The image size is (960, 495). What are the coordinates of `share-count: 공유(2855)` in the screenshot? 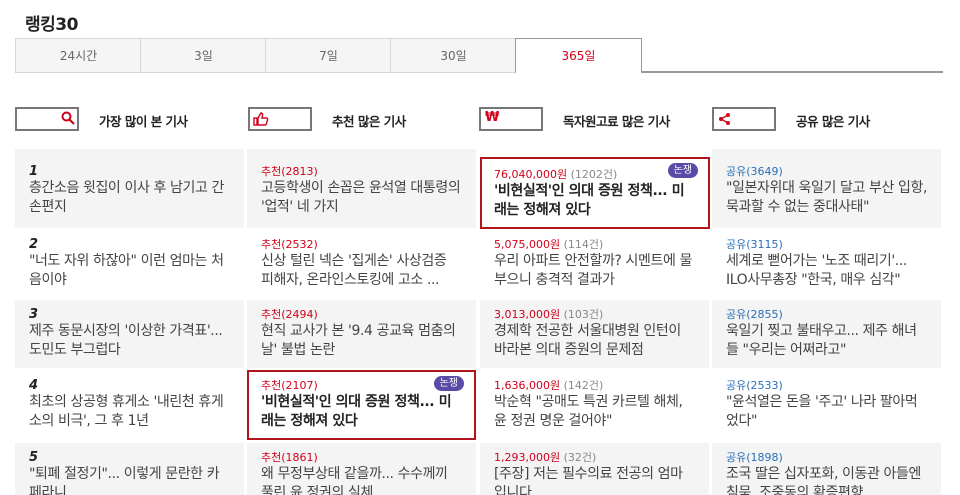 It's located at (754, 314).